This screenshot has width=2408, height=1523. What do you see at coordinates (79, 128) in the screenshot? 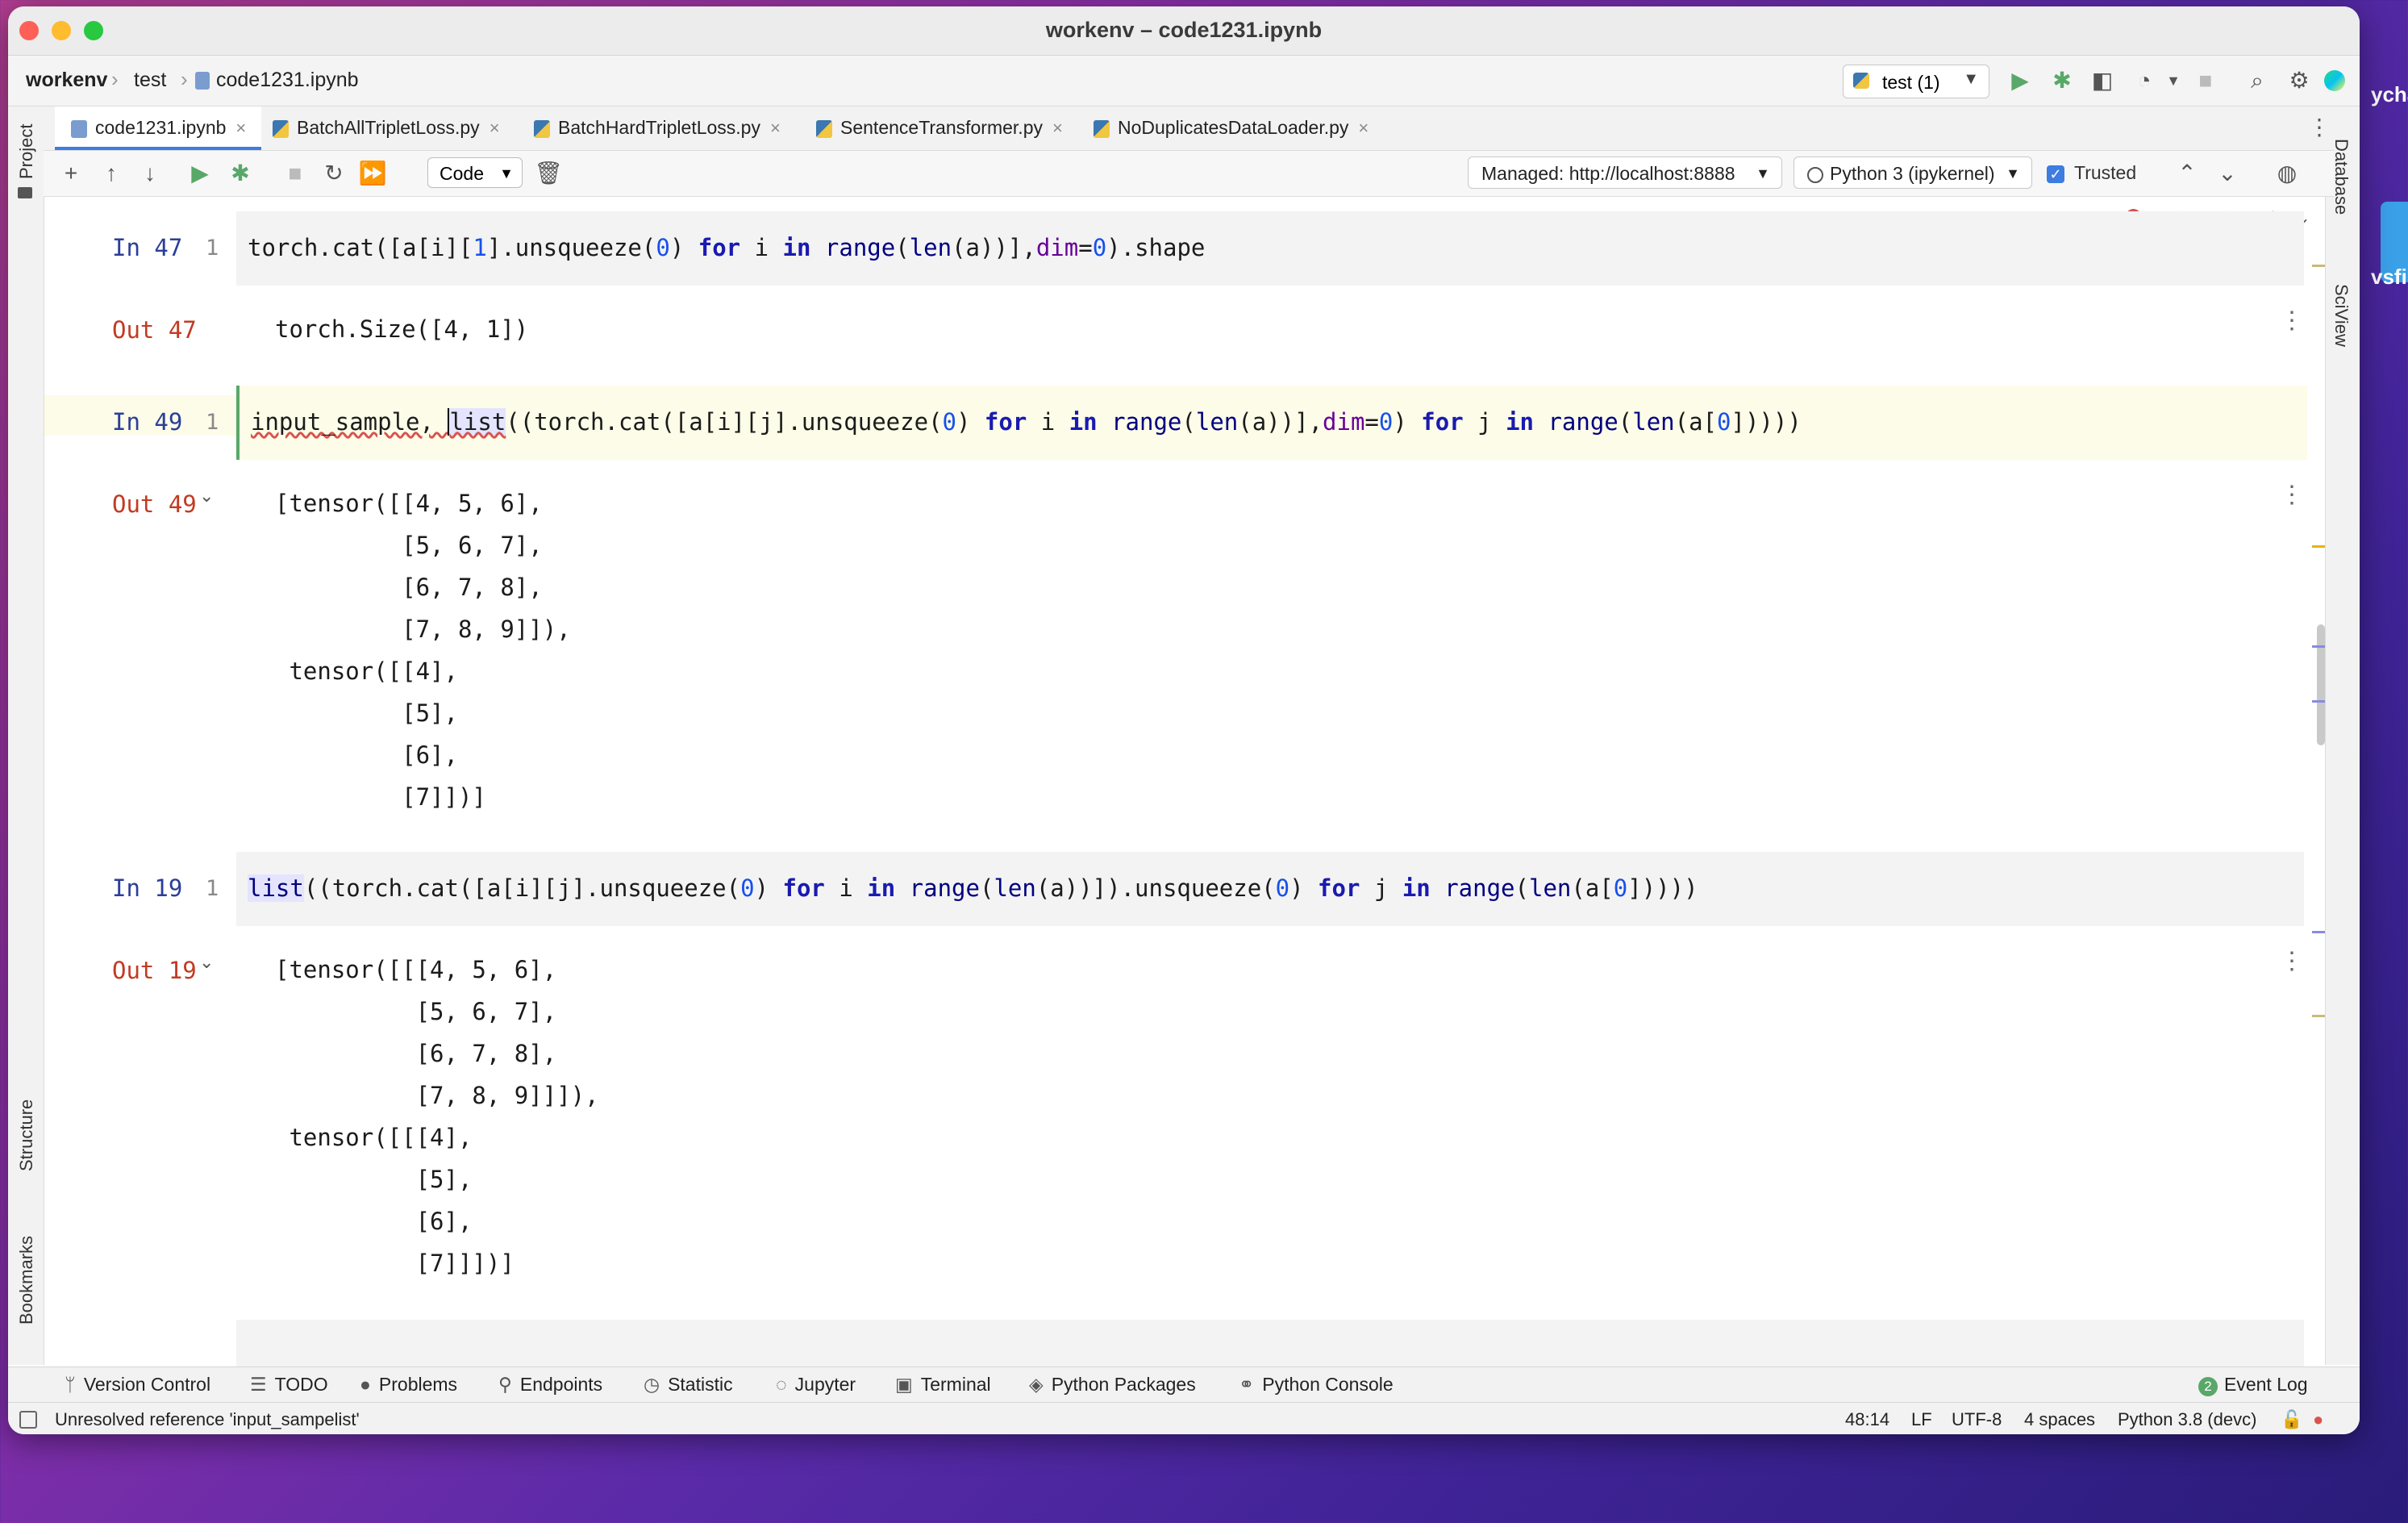
I see `notebook-file-icon` at bounding box center [79, 128].